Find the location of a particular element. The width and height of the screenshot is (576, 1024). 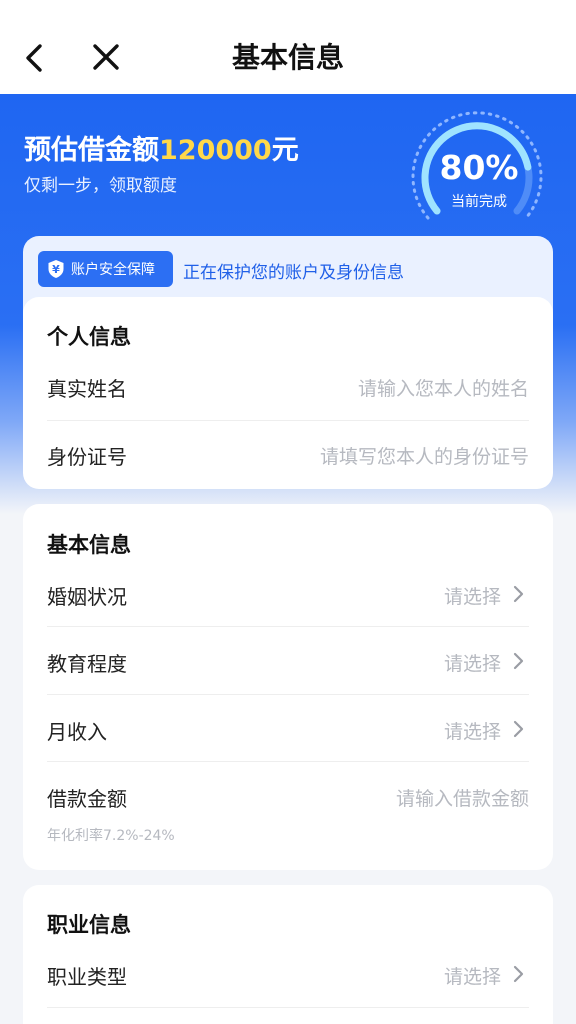

hero-subtitle: 仅剩一步，领取额度 is located at coordinates (100, 186).